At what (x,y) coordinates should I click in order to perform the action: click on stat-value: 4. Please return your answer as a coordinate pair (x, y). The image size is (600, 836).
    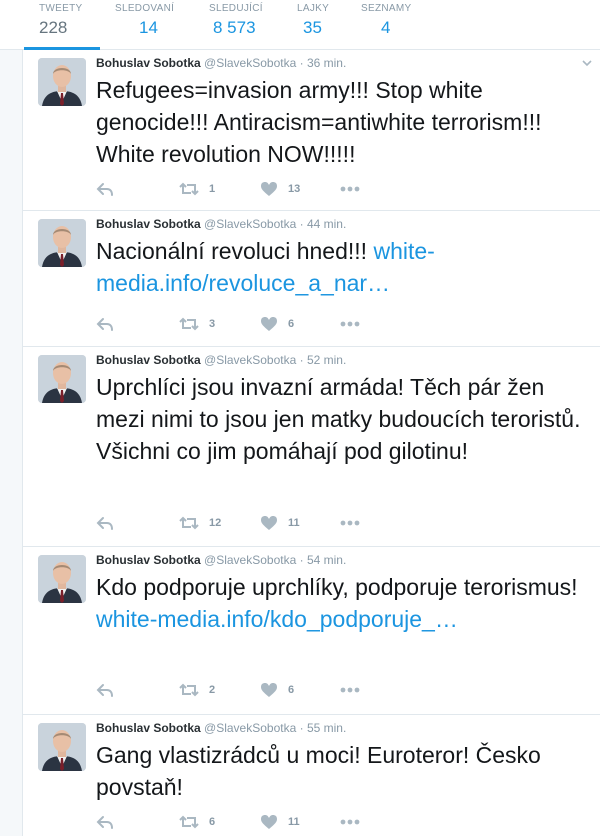
    Looking at the image, I should click on (386, 27).